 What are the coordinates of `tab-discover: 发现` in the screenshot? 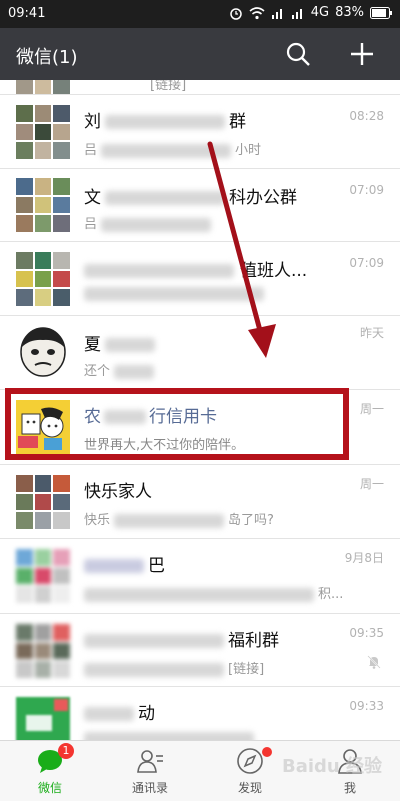 It's located at (250, 771).